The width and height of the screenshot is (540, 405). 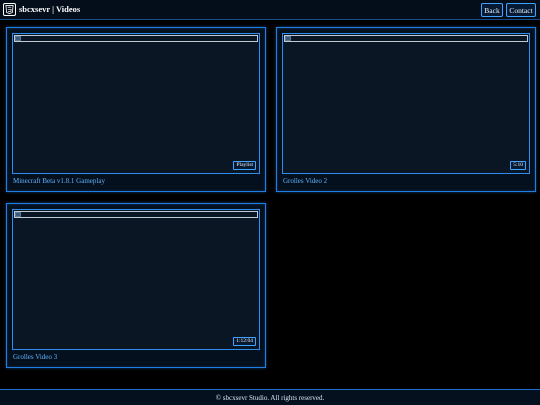 I want to click on copyright-text: © sbcxsevr Studio. All rights reserved., so click(x=270, y=397).